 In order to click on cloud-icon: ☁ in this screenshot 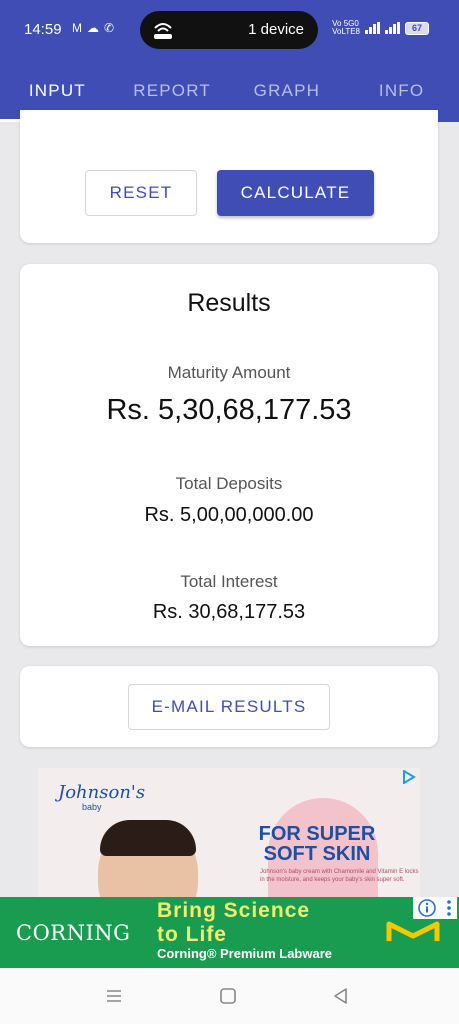, I will do `click(93, 28)`.